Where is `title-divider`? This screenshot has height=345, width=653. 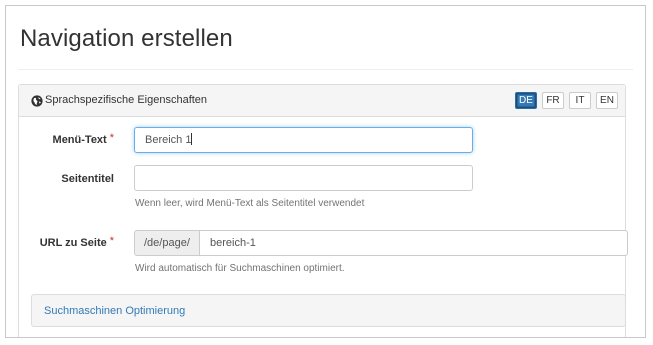
title-divider is located at coordinates (325, 69).